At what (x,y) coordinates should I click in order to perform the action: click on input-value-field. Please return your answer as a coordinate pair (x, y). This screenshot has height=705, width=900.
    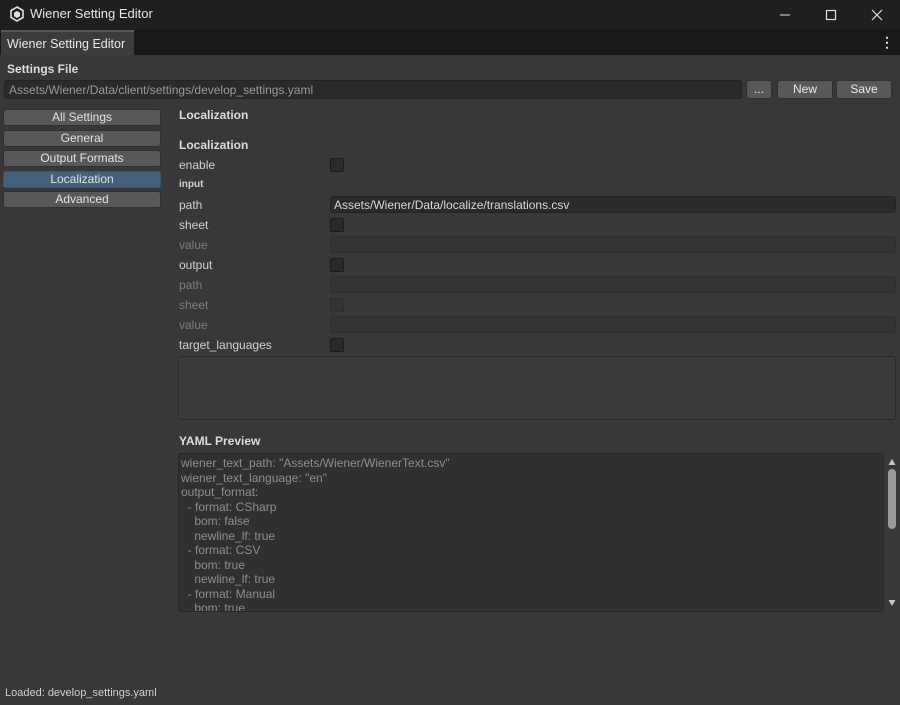
    Looking at the image, I should click on (613, 244).